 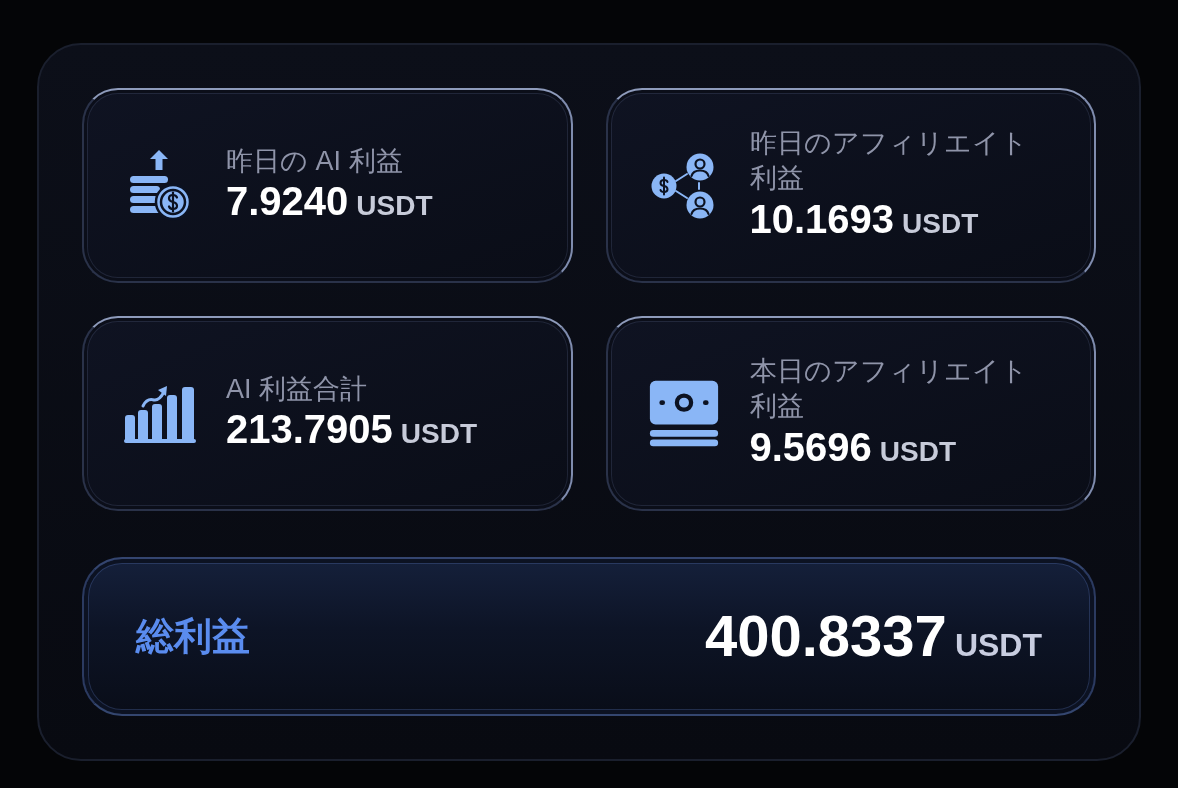 What do you see at coordinates (287, 201) in the screenshot?
I see `stat-value: 7.9240` at bounding box center [287, 201].